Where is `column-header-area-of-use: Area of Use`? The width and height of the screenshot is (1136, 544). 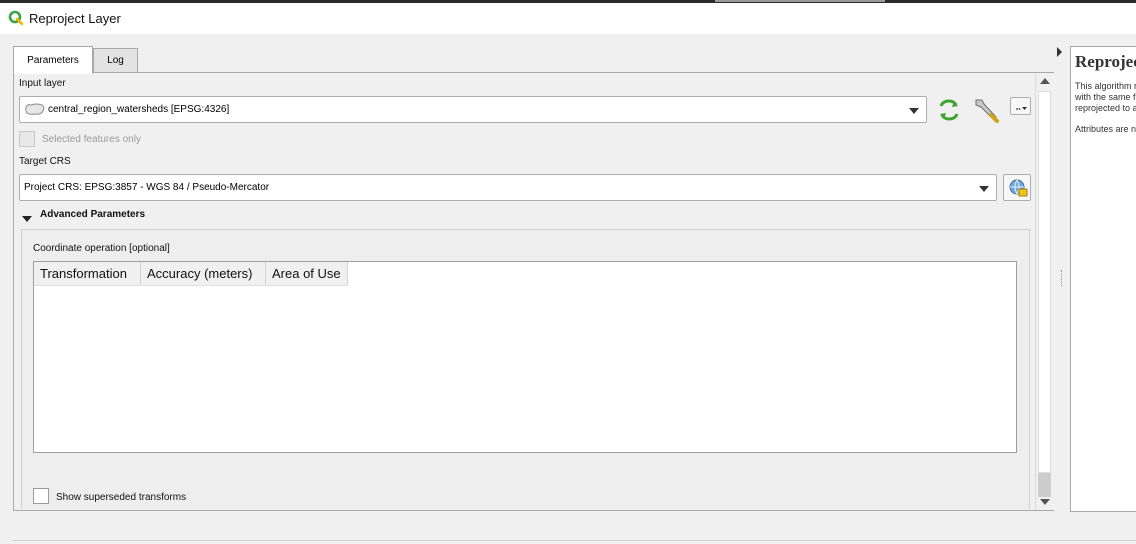
column-header-area-of-use: Area of Use is located at coordinates (307, 273).